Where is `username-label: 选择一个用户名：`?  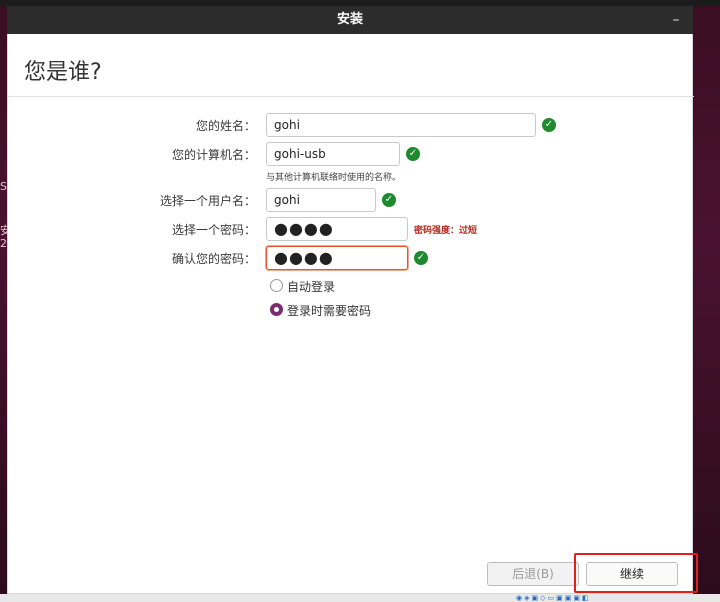 username-label: 选择一个用户名： is located at coordinates (207, 201).